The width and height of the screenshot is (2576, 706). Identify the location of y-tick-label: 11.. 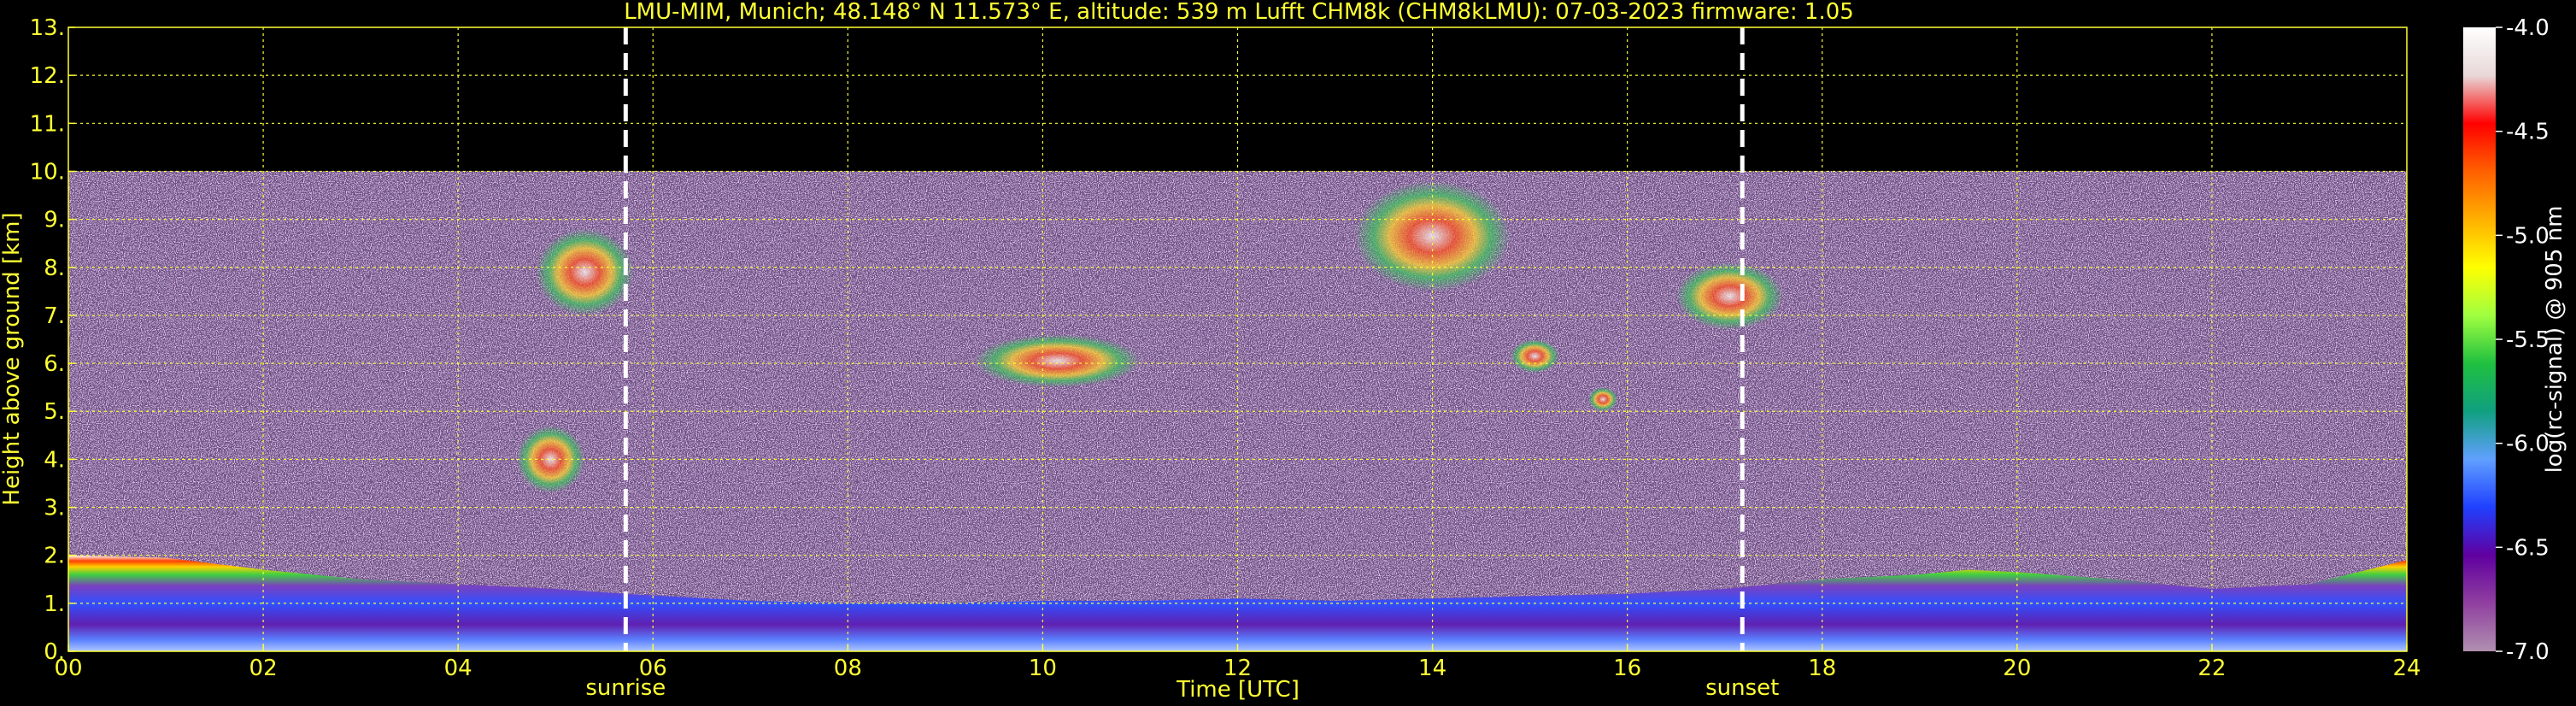
(47, 124).